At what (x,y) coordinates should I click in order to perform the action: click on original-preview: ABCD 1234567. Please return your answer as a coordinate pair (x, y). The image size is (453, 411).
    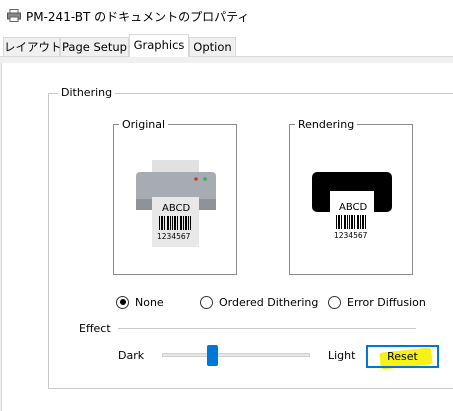
    Looking at the image, I should click on (175, 199).